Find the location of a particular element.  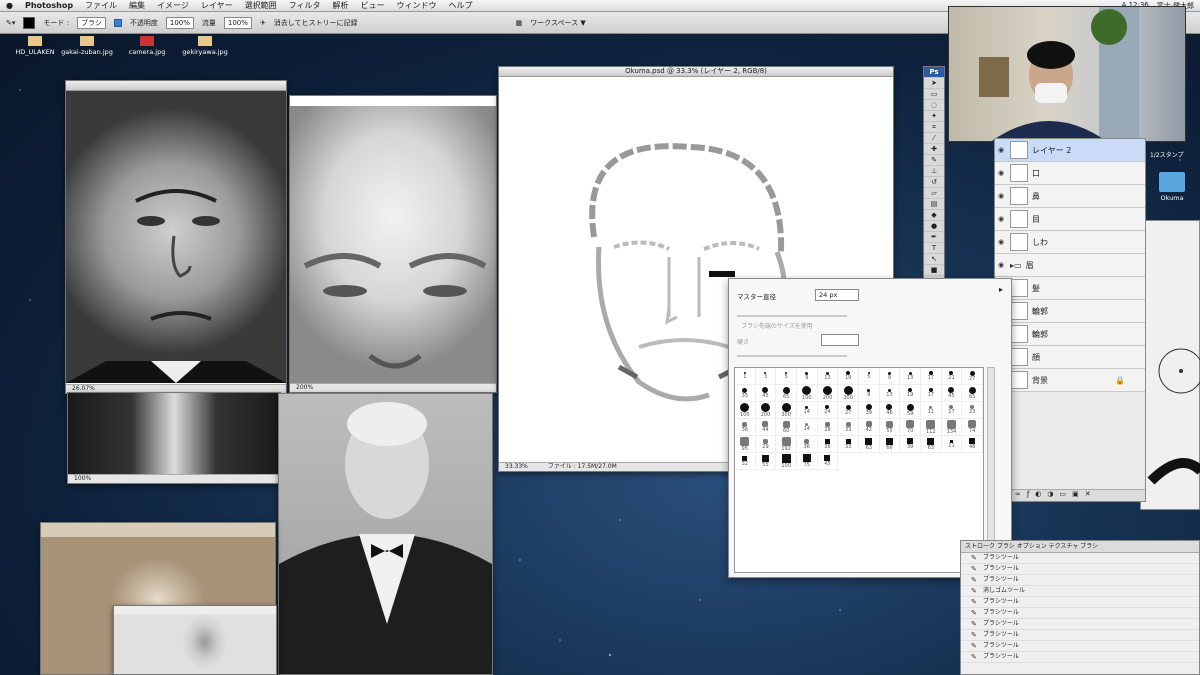

tool-presets-header: ストローク ブラシ オプション テクスチャ ブラシ is located at coordinates (1080, 547).